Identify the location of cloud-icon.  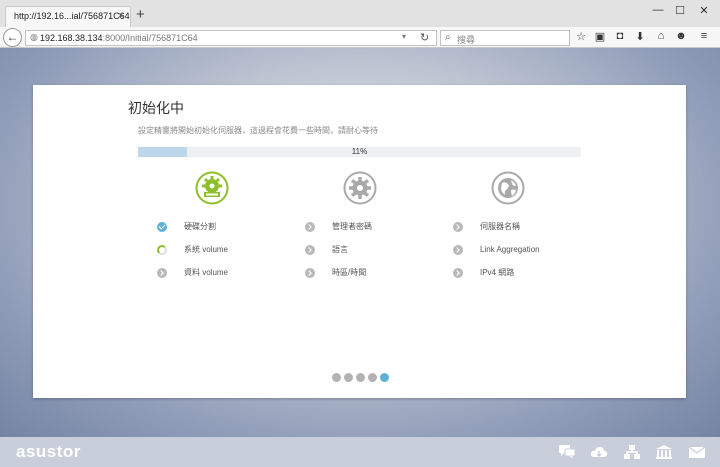
(599, 452).